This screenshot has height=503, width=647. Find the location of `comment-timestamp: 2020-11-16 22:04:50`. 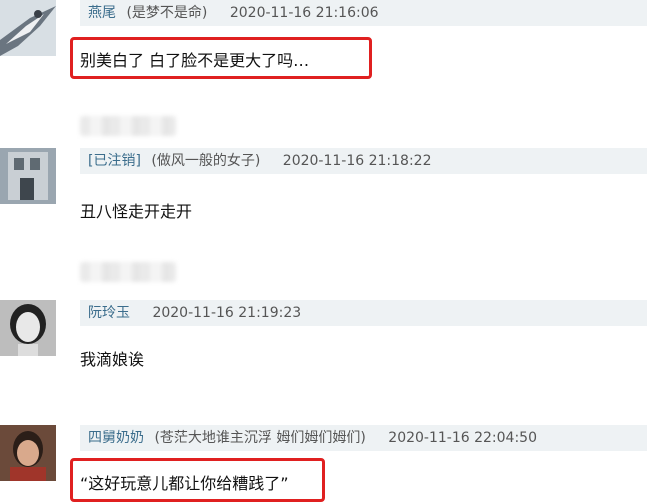

comment-timestamp: 2020-11-16 22:04:50 is located at coordinates (462, 438).